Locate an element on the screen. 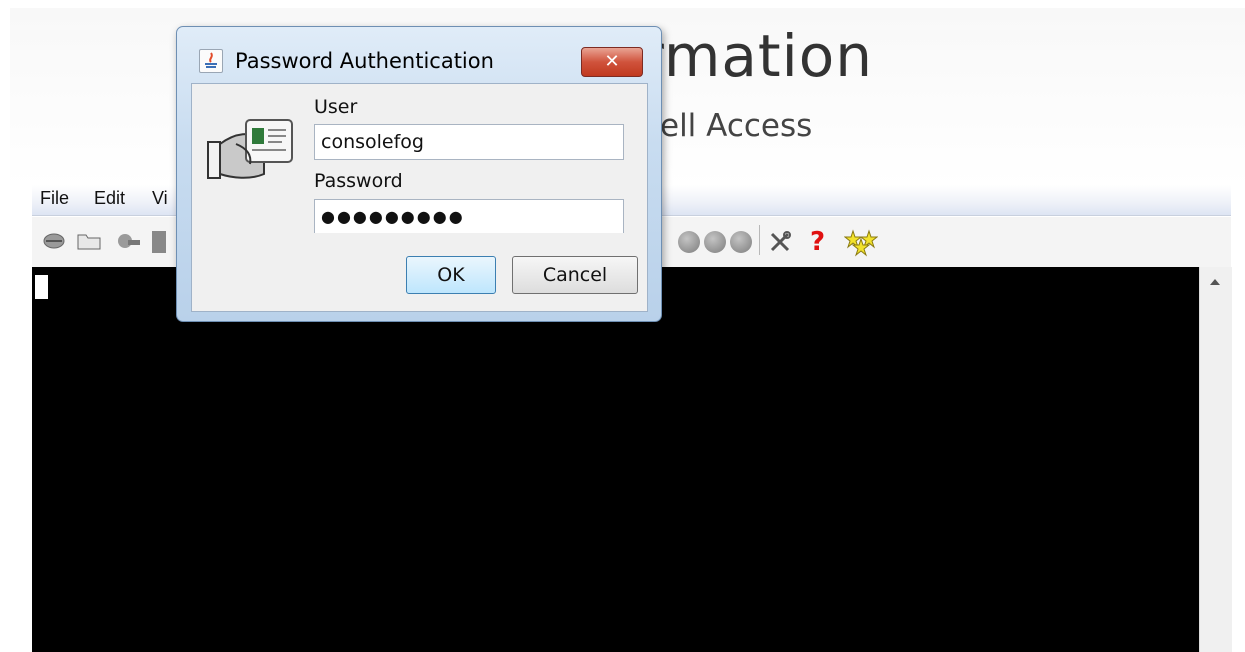 Image resolution: width=1245 pixels, height=652 pixels. page-title: rmation is located at coordinates (756, 56).